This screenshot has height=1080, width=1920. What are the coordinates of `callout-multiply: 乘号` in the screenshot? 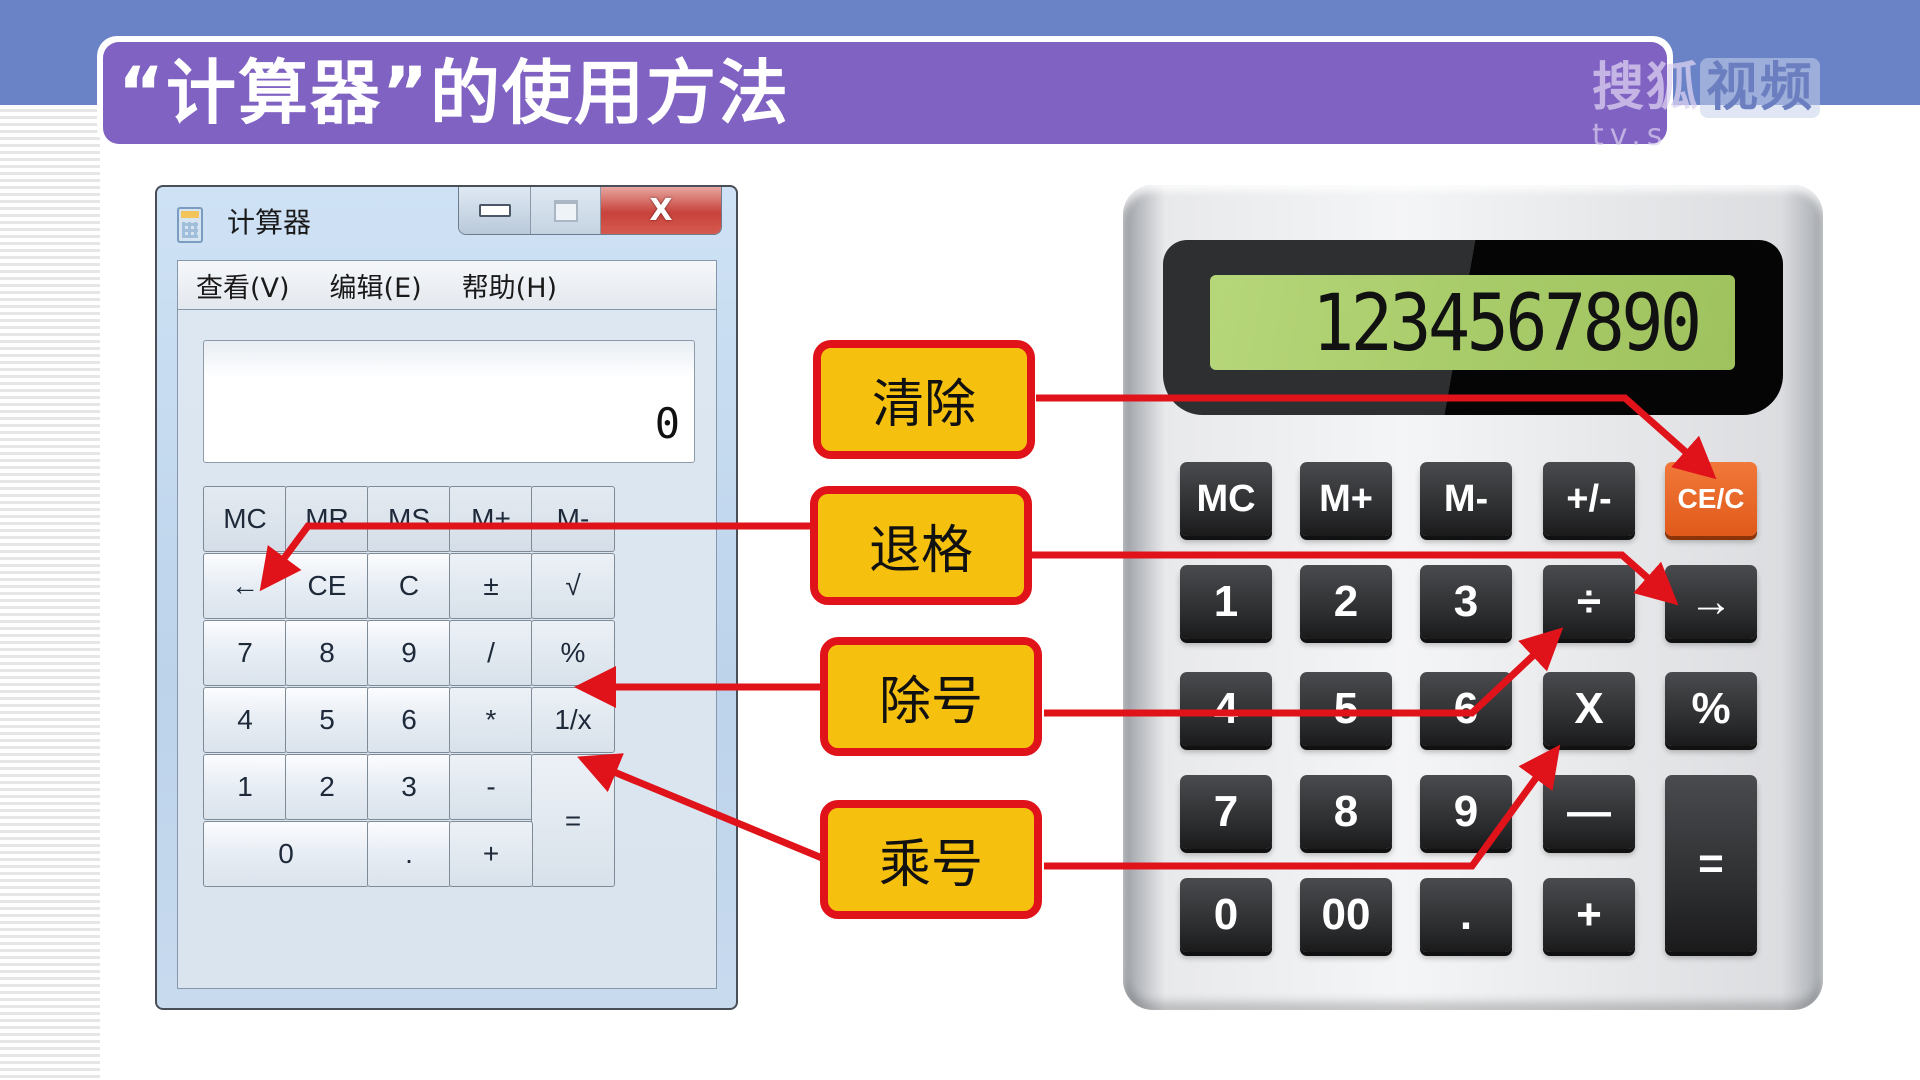 It's located at (931, 859).